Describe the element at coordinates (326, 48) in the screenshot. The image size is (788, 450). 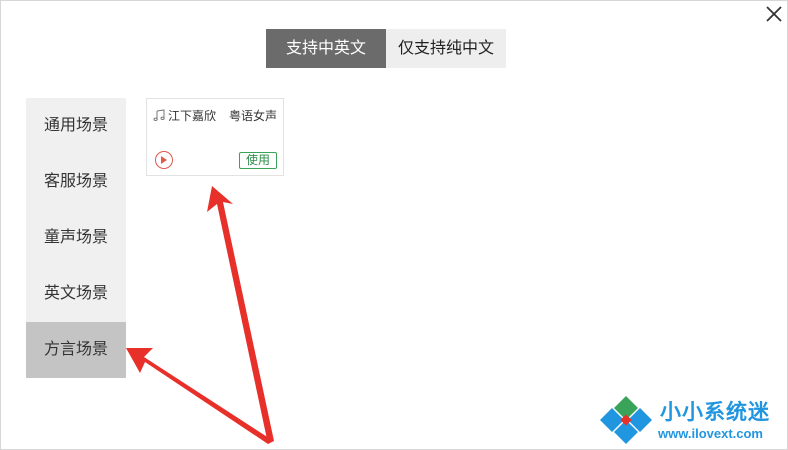
I see `tab-chinese-english: 支持中英文` at that location.